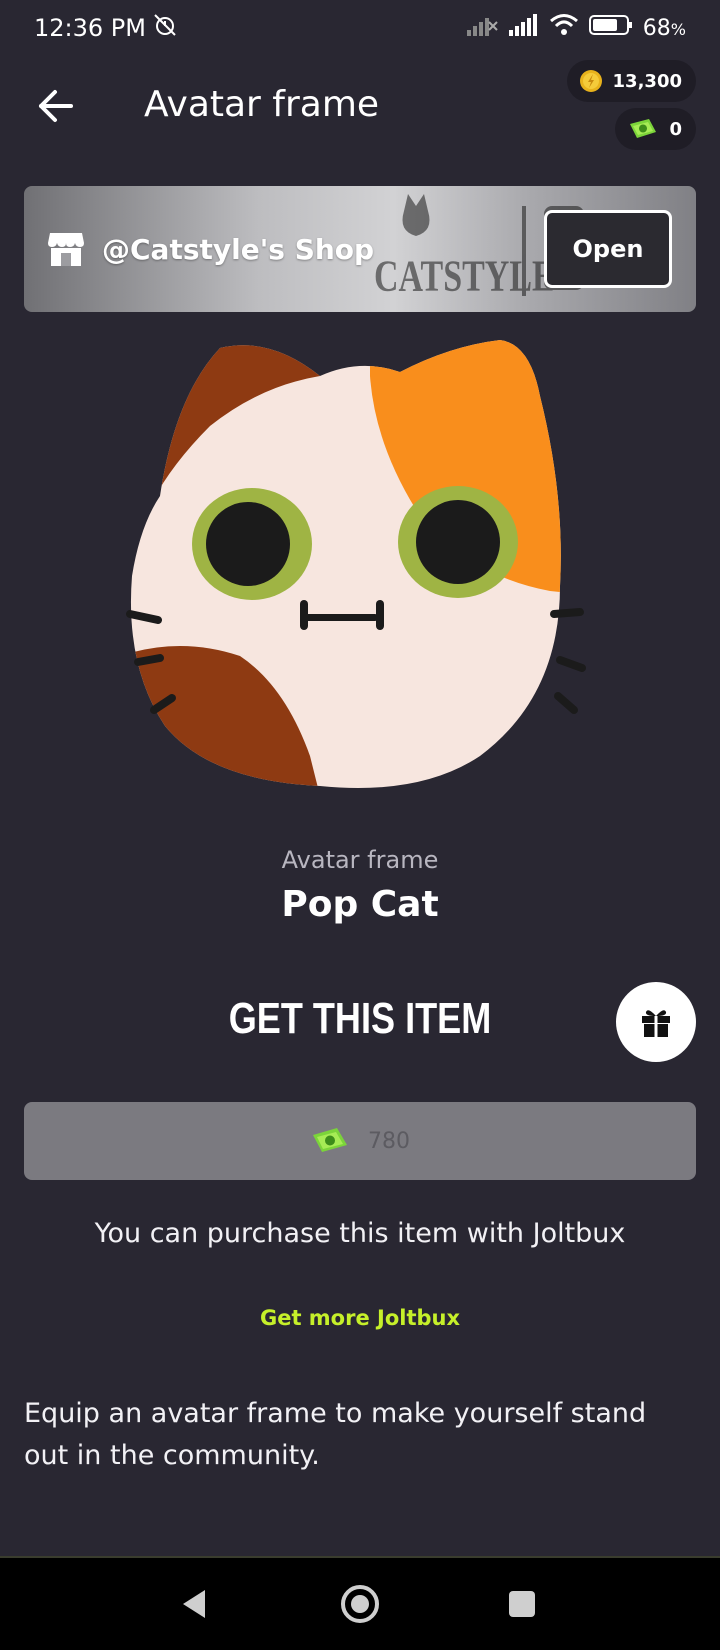  I want to click on coin-icon, so click(590, 81).